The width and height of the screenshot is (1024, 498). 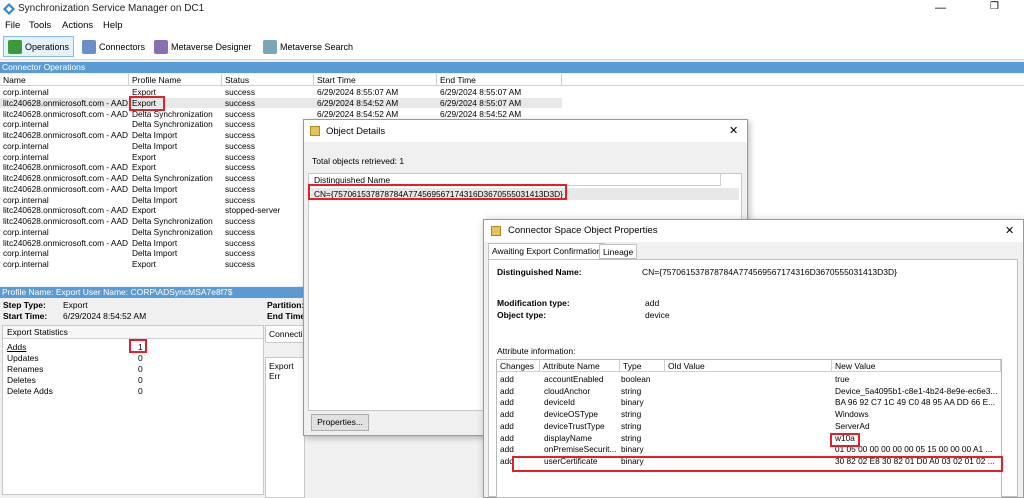 What do you see at coordinates (30, 391) in the screenshot?
I see `stat-label: Delete Adds` at bounding box center [30, 391].